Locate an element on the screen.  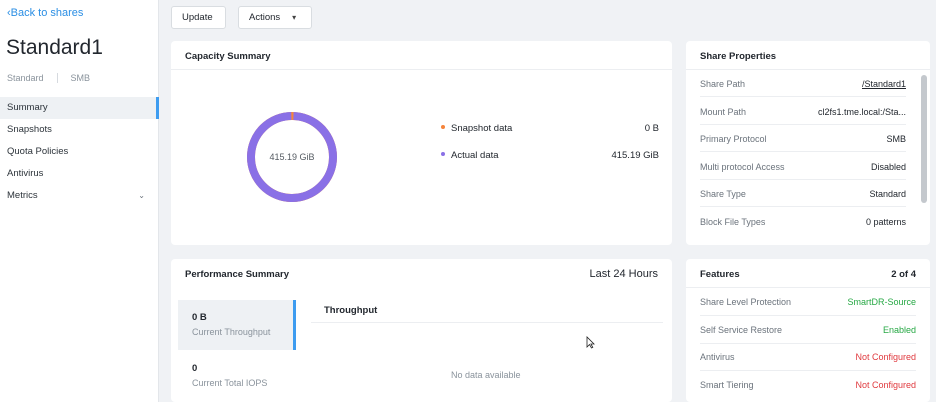
sidebar-item-label: Antivirus is located at coordinates (25, 173).